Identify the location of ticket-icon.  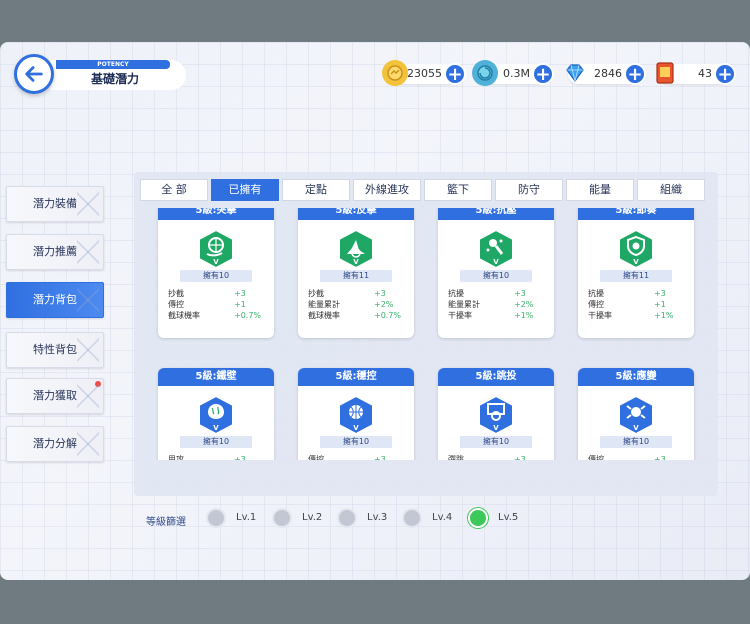
(665, 73).